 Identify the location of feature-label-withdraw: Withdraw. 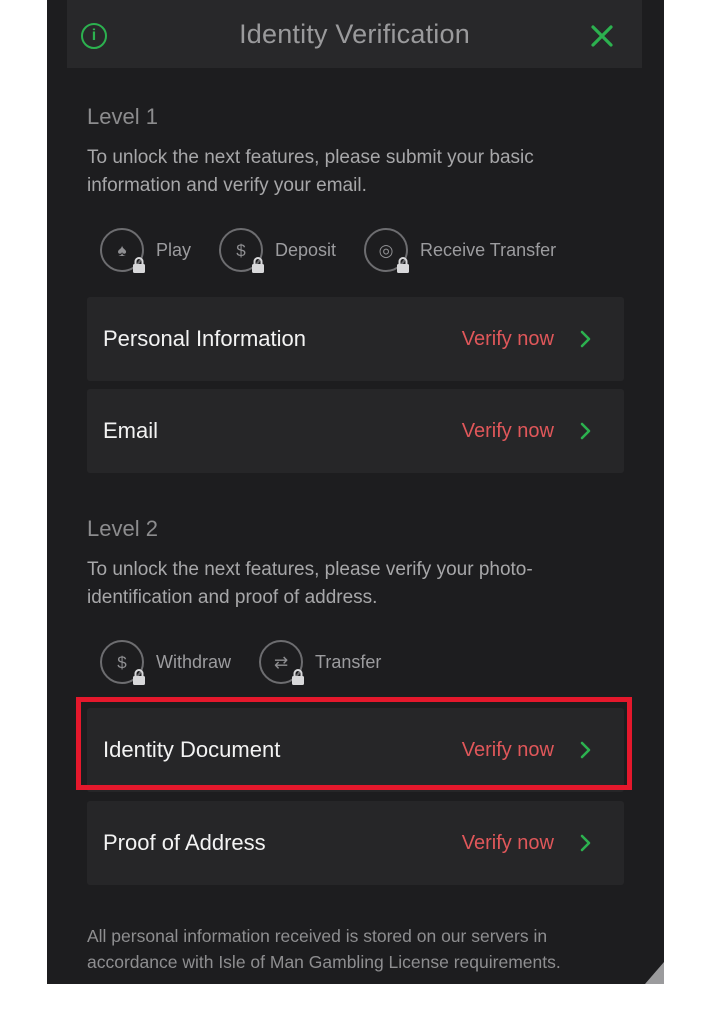
(194, 661).